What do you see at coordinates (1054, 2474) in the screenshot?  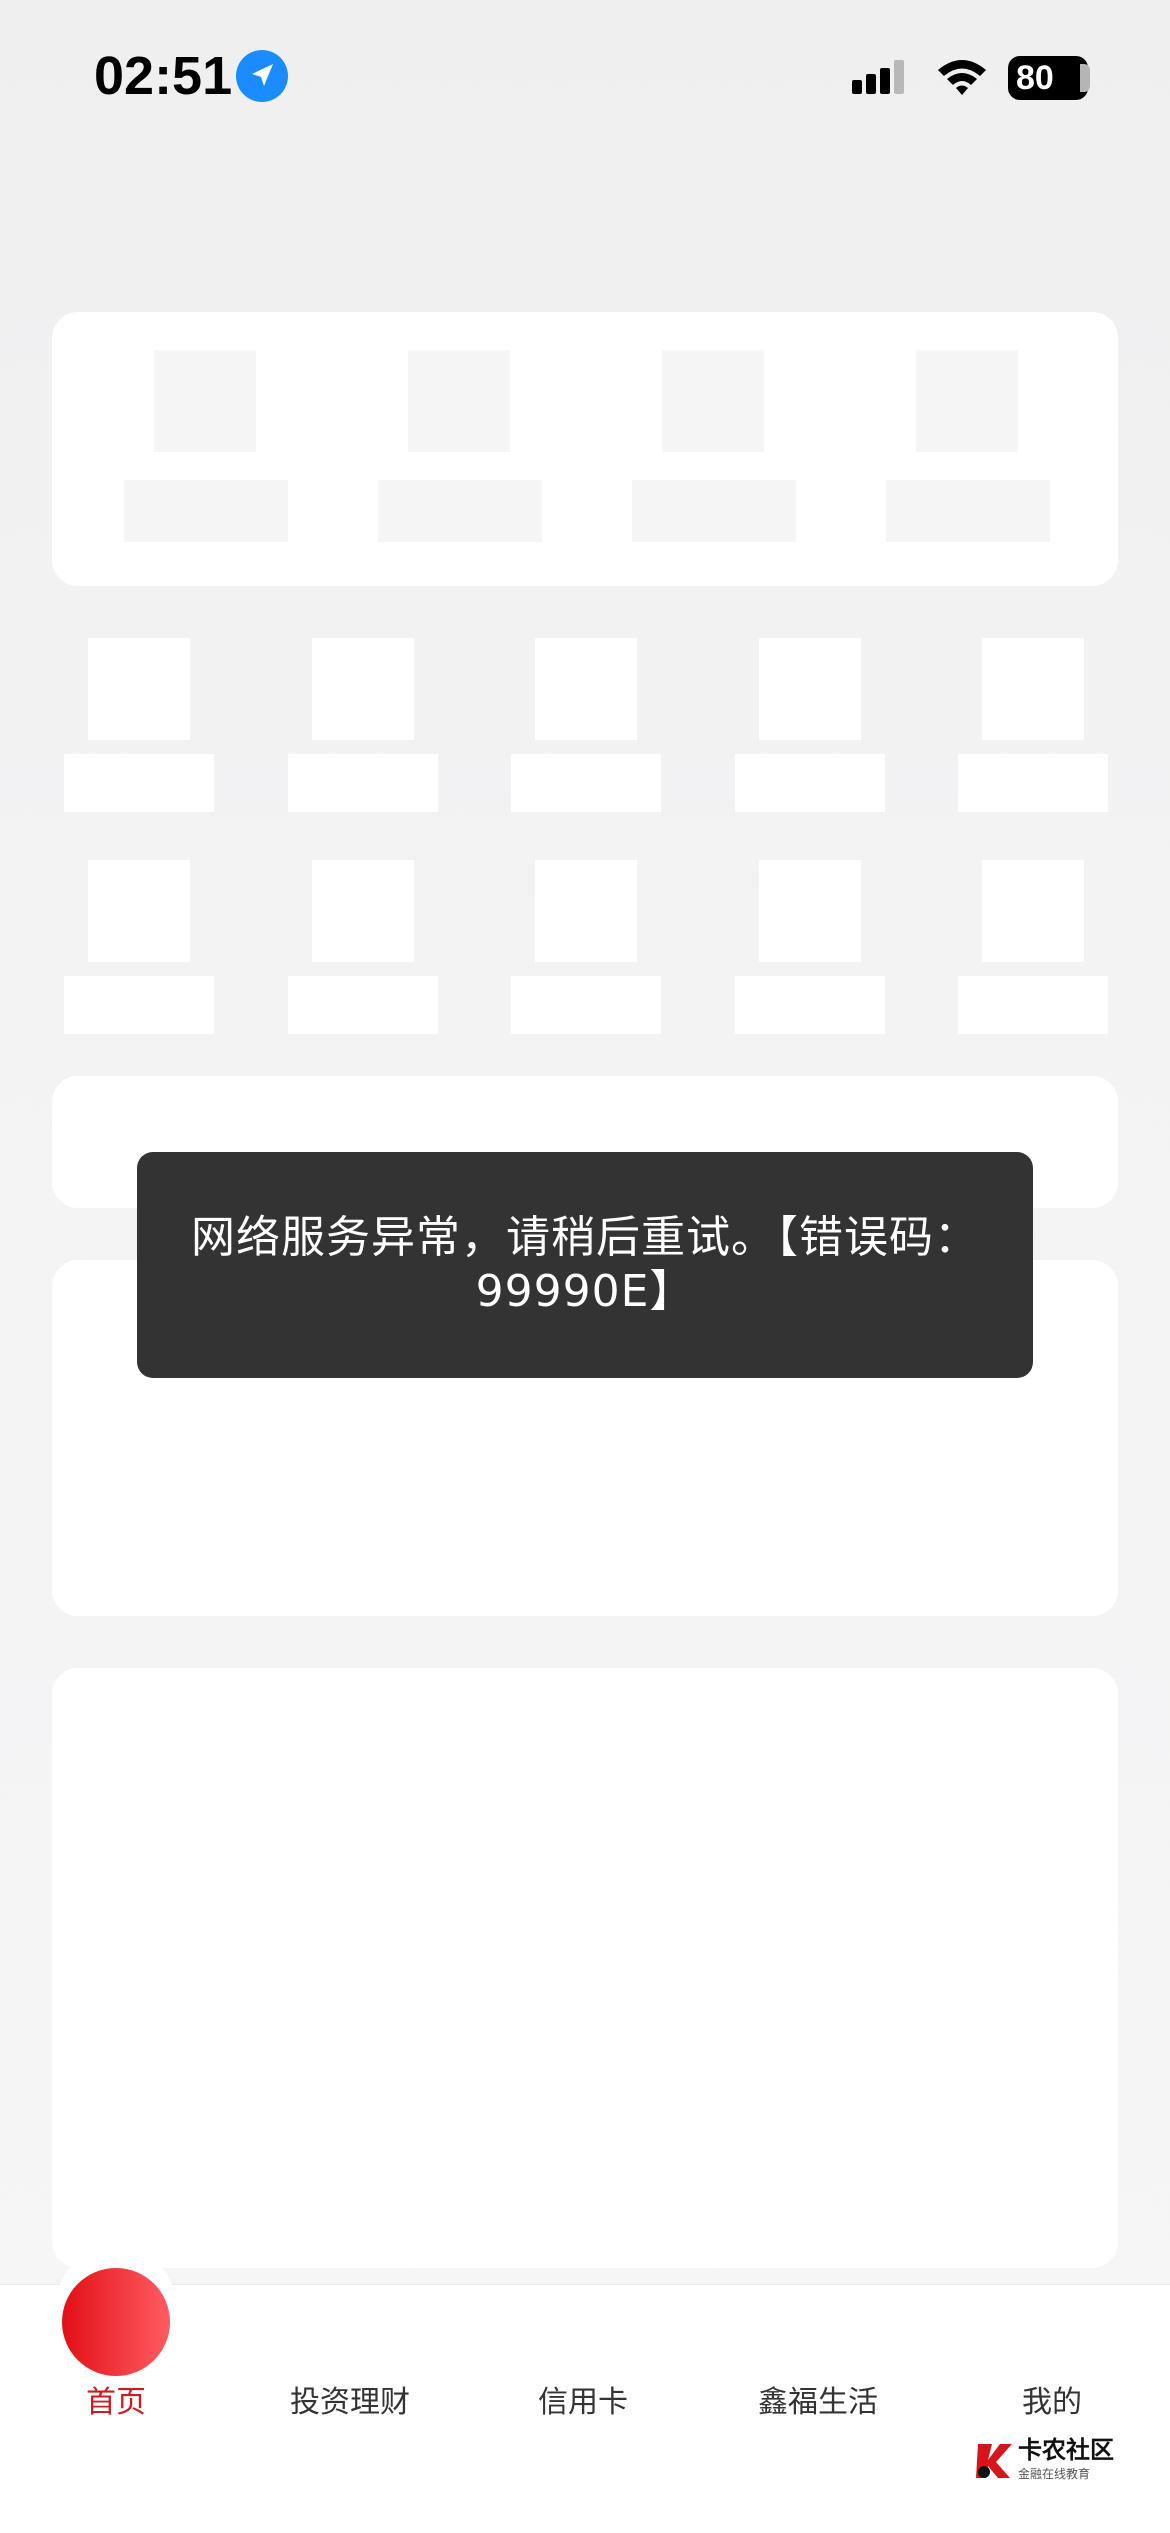 I see `watermark-subtitle: 金融在线教育` at bounding box center [1054, 2474].